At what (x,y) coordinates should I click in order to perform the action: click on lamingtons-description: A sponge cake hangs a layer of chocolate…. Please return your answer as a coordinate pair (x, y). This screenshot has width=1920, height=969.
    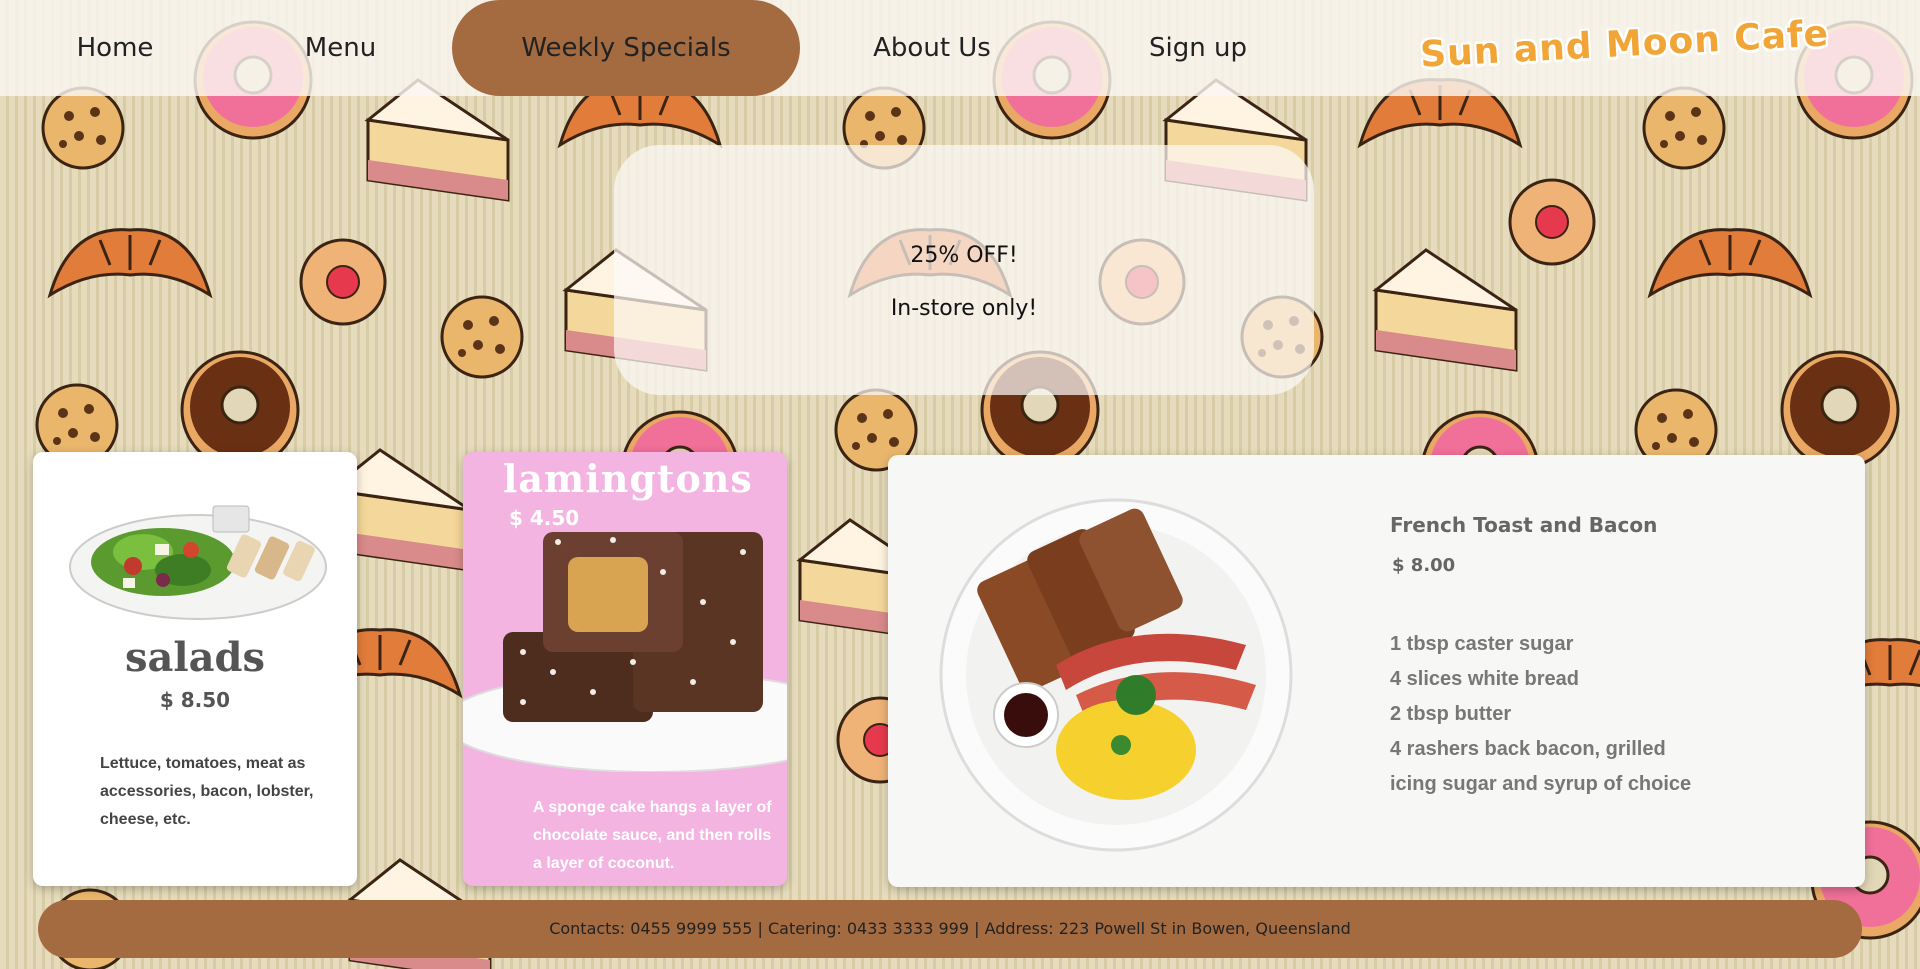
    Looking at the image, I should click on (652, 835).